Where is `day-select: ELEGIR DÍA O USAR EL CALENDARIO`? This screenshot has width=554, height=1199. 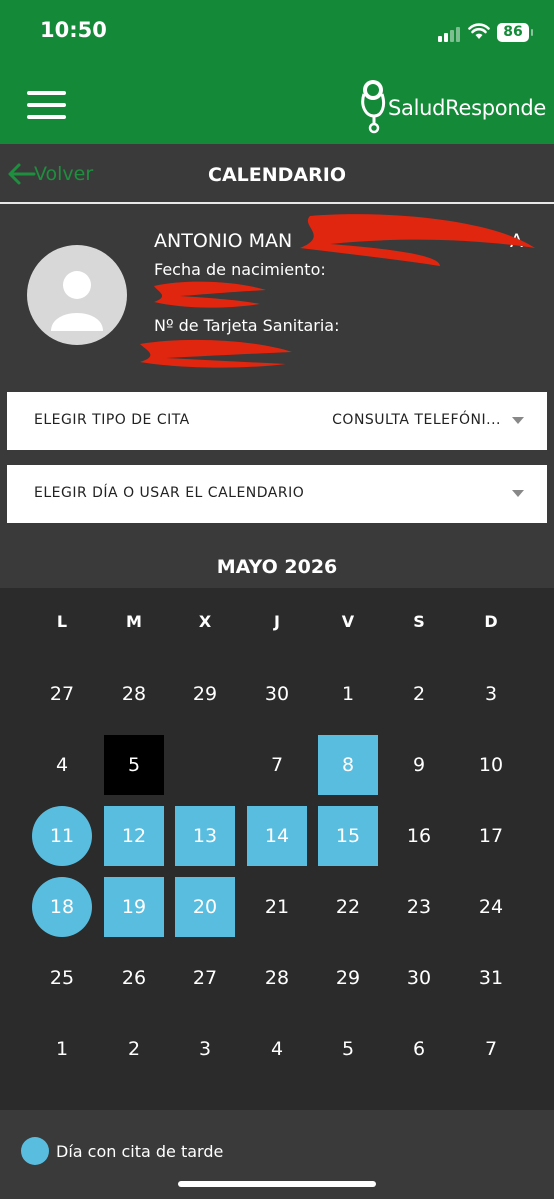
day-select: ELEGIR DÍA O USAR EL CALENDARIO is located at coordinates (277, 494).